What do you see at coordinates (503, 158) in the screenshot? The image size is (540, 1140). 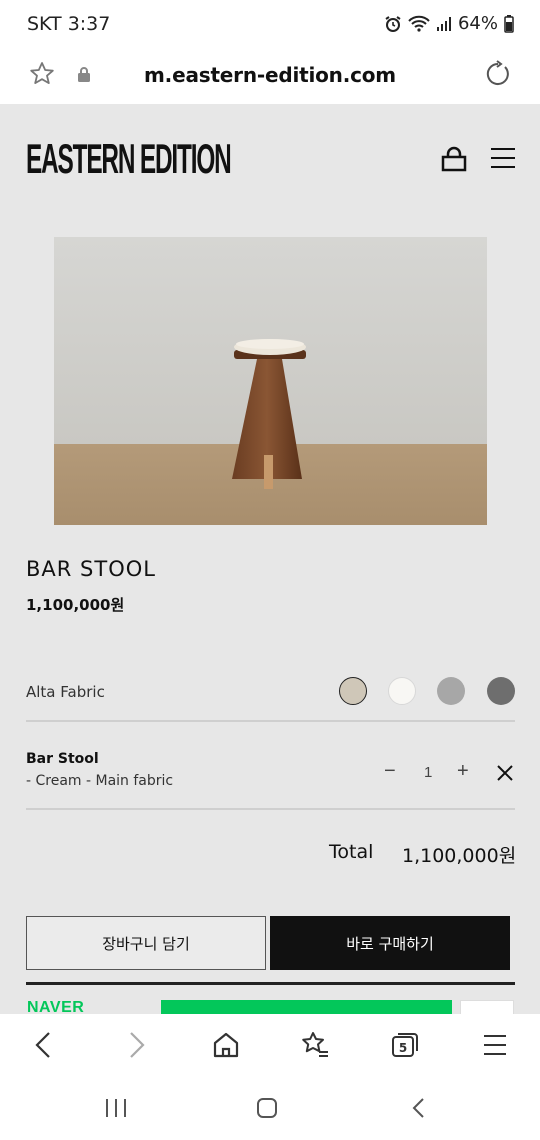 I see `hamburger-menu-icon` at bounding box center [503, 158].